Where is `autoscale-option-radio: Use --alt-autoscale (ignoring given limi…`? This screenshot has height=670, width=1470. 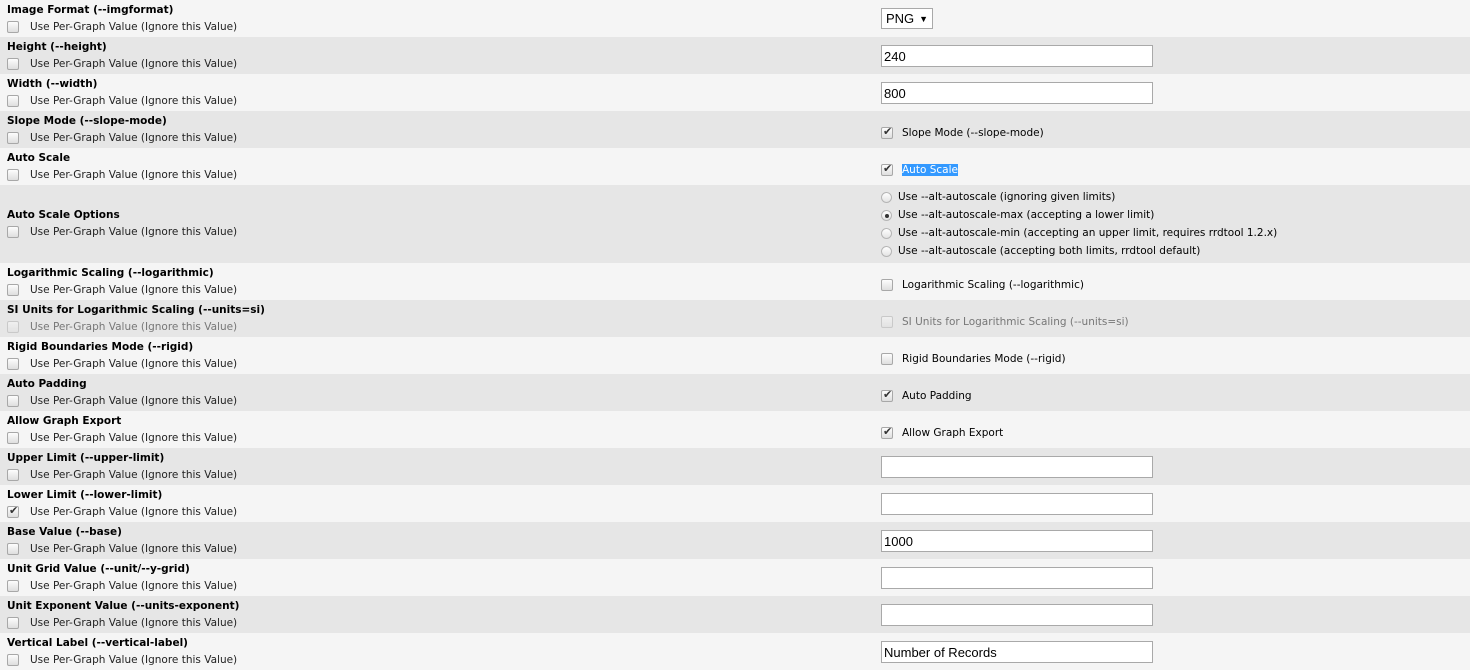
autoscale-option-radio: Use --alt-autoscale (ignoring given limi… is located at coordinates (1175, 197).